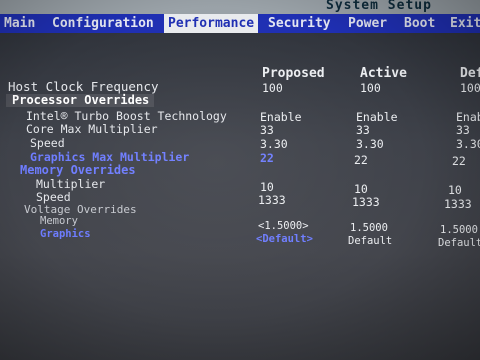  Describe the element at coordinates (80, 100) in the screenshot. I see `section-processor-overrides: Processor Overrides` at that location.